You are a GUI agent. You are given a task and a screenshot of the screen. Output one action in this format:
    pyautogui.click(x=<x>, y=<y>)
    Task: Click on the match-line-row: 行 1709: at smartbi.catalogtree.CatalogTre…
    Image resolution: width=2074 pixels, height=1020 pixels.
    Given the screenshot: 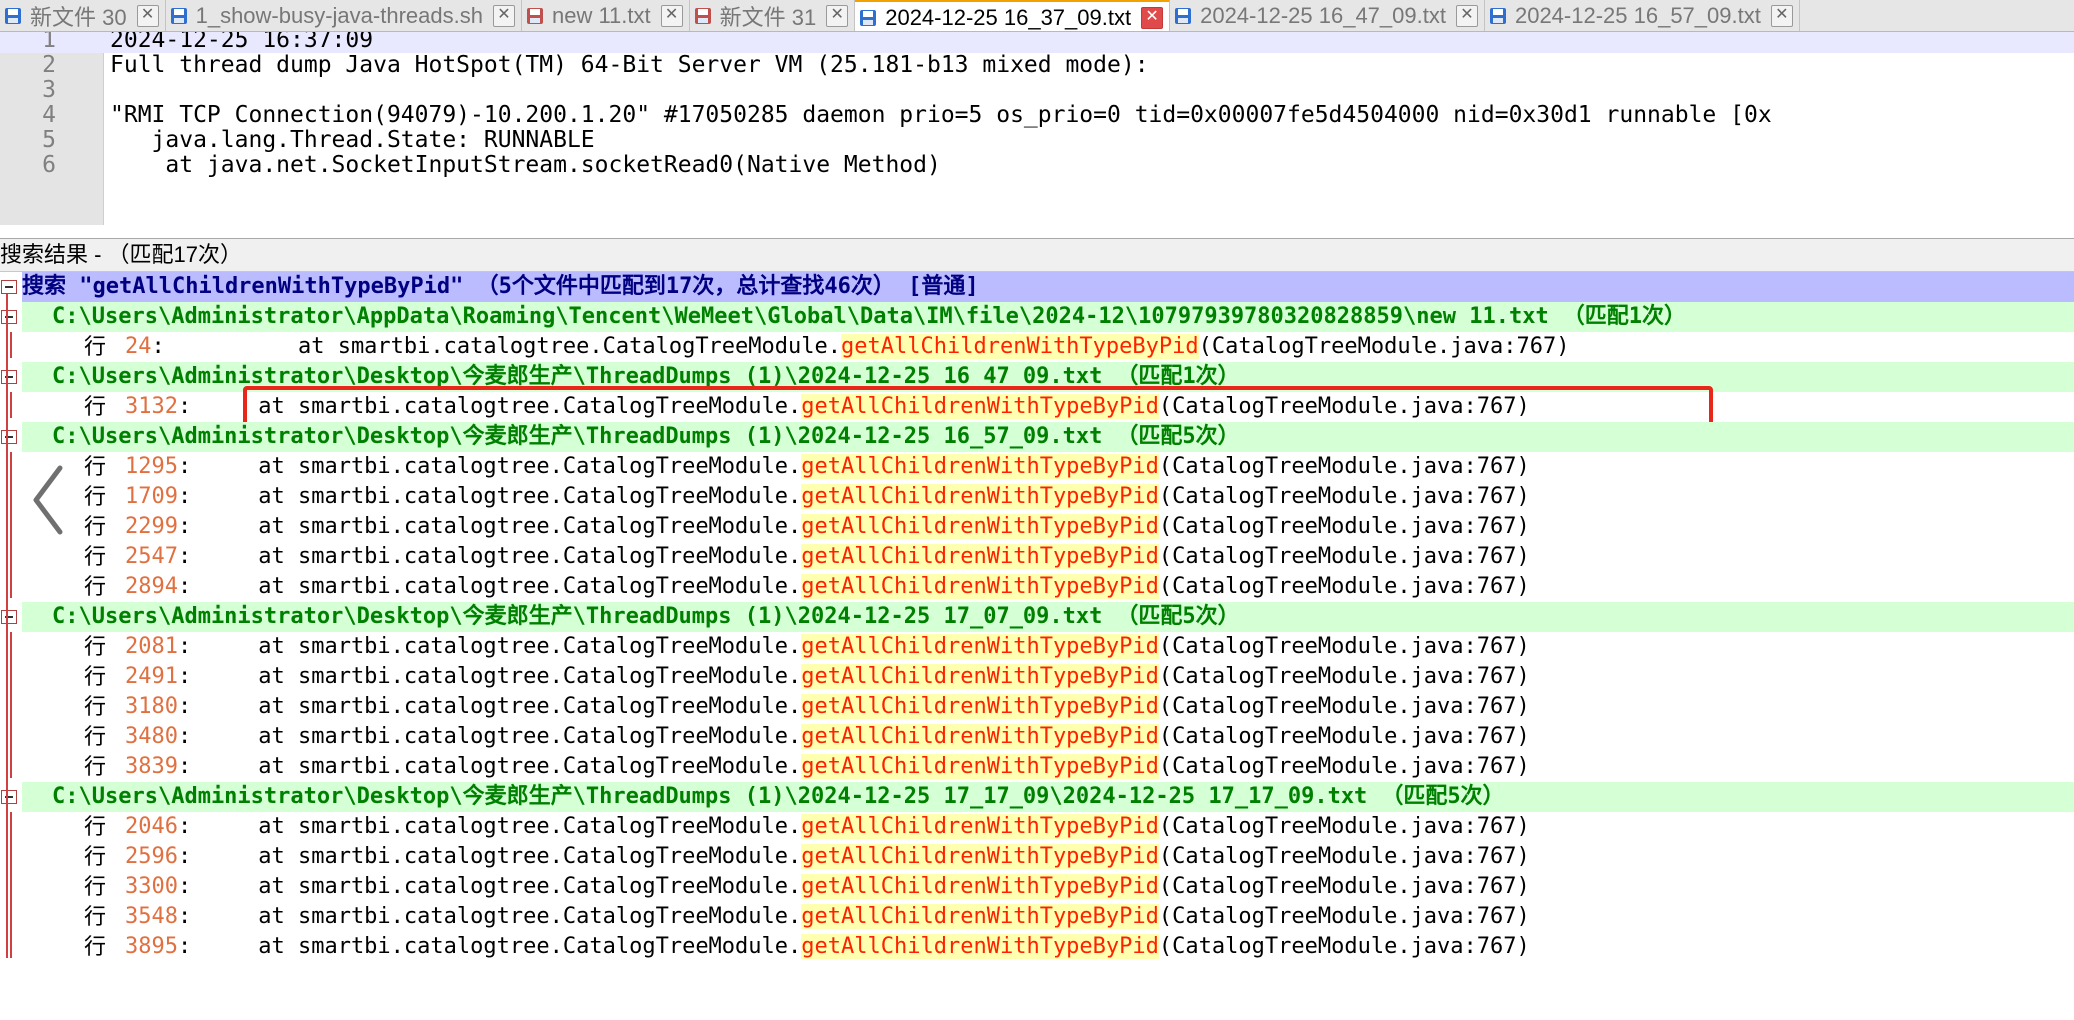 What is the action you would take?
    pyautogui.click(x=1048, y=497)
    